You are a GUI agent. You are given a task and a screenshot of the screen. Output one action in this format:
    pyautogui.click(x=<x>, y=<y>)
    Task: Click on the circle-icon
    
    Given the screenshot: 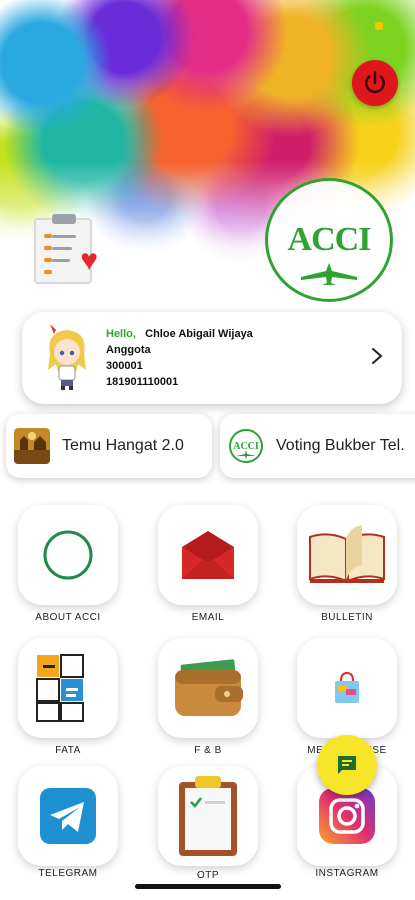 What is the action you would take?
    pyautogui.click(x=68, y=555)
    